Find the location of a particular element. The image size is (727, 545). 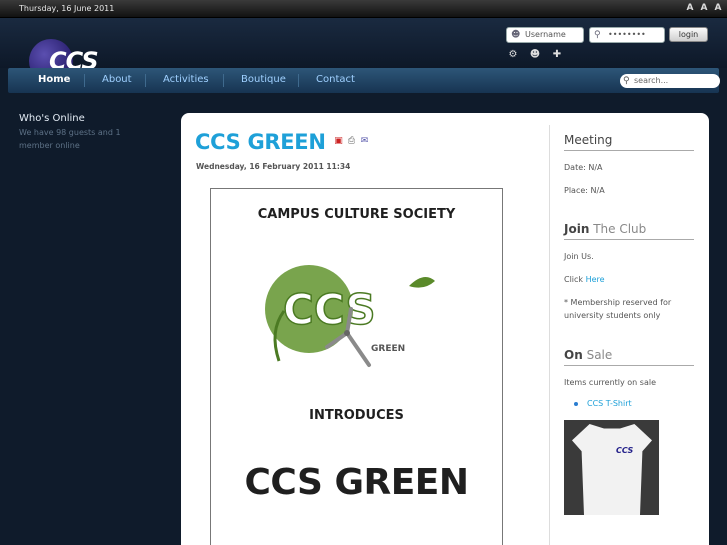

join-heading-light: The Club is located at coordinates (620, 229).